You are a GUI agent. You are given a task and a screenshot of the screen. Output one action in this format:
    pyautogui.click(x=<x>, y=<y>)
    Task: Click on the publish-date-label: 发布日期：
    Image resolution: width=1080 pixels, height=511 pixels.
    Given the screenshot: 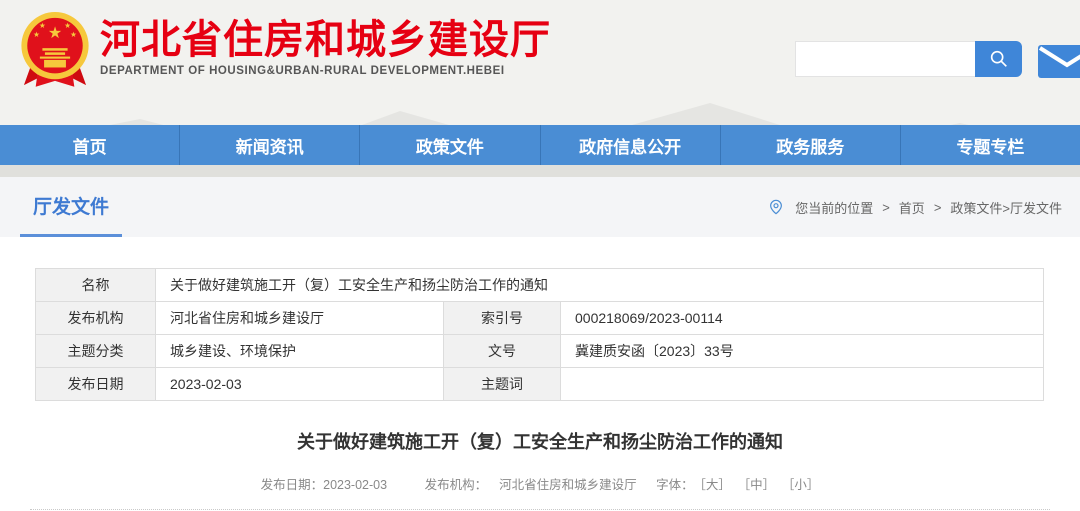 What is the action you would take?
    pyautogui.click(x=292, y=485)
    